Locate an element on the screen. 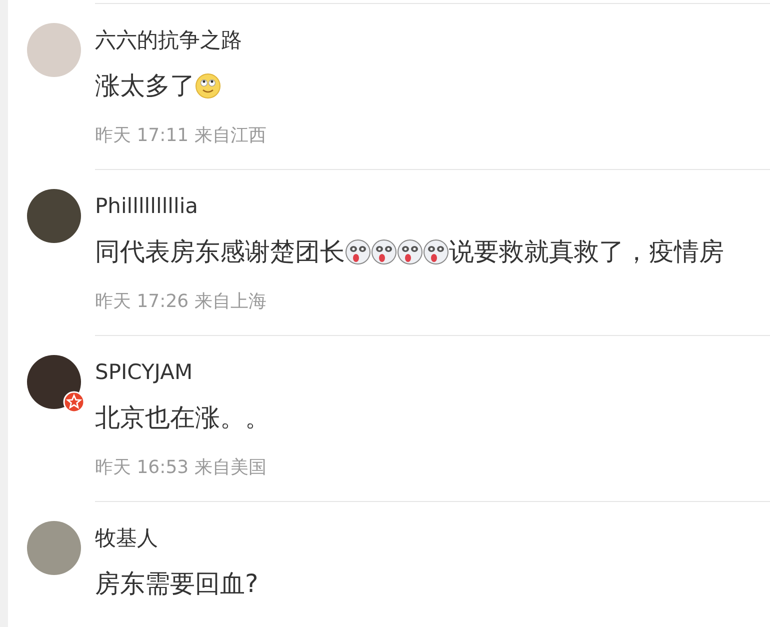 This screenshot has width=770, height=627. smiley-face-icon is located at coordinates (208, 86).